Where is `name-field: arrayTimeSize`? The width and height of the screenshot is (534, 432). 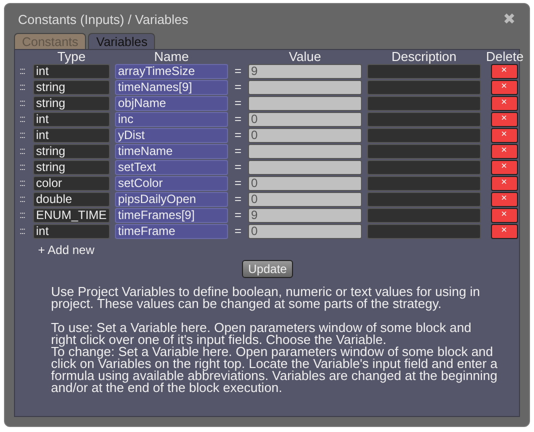
name-field: arrayTimeSize is located at coordinates (171, 71).